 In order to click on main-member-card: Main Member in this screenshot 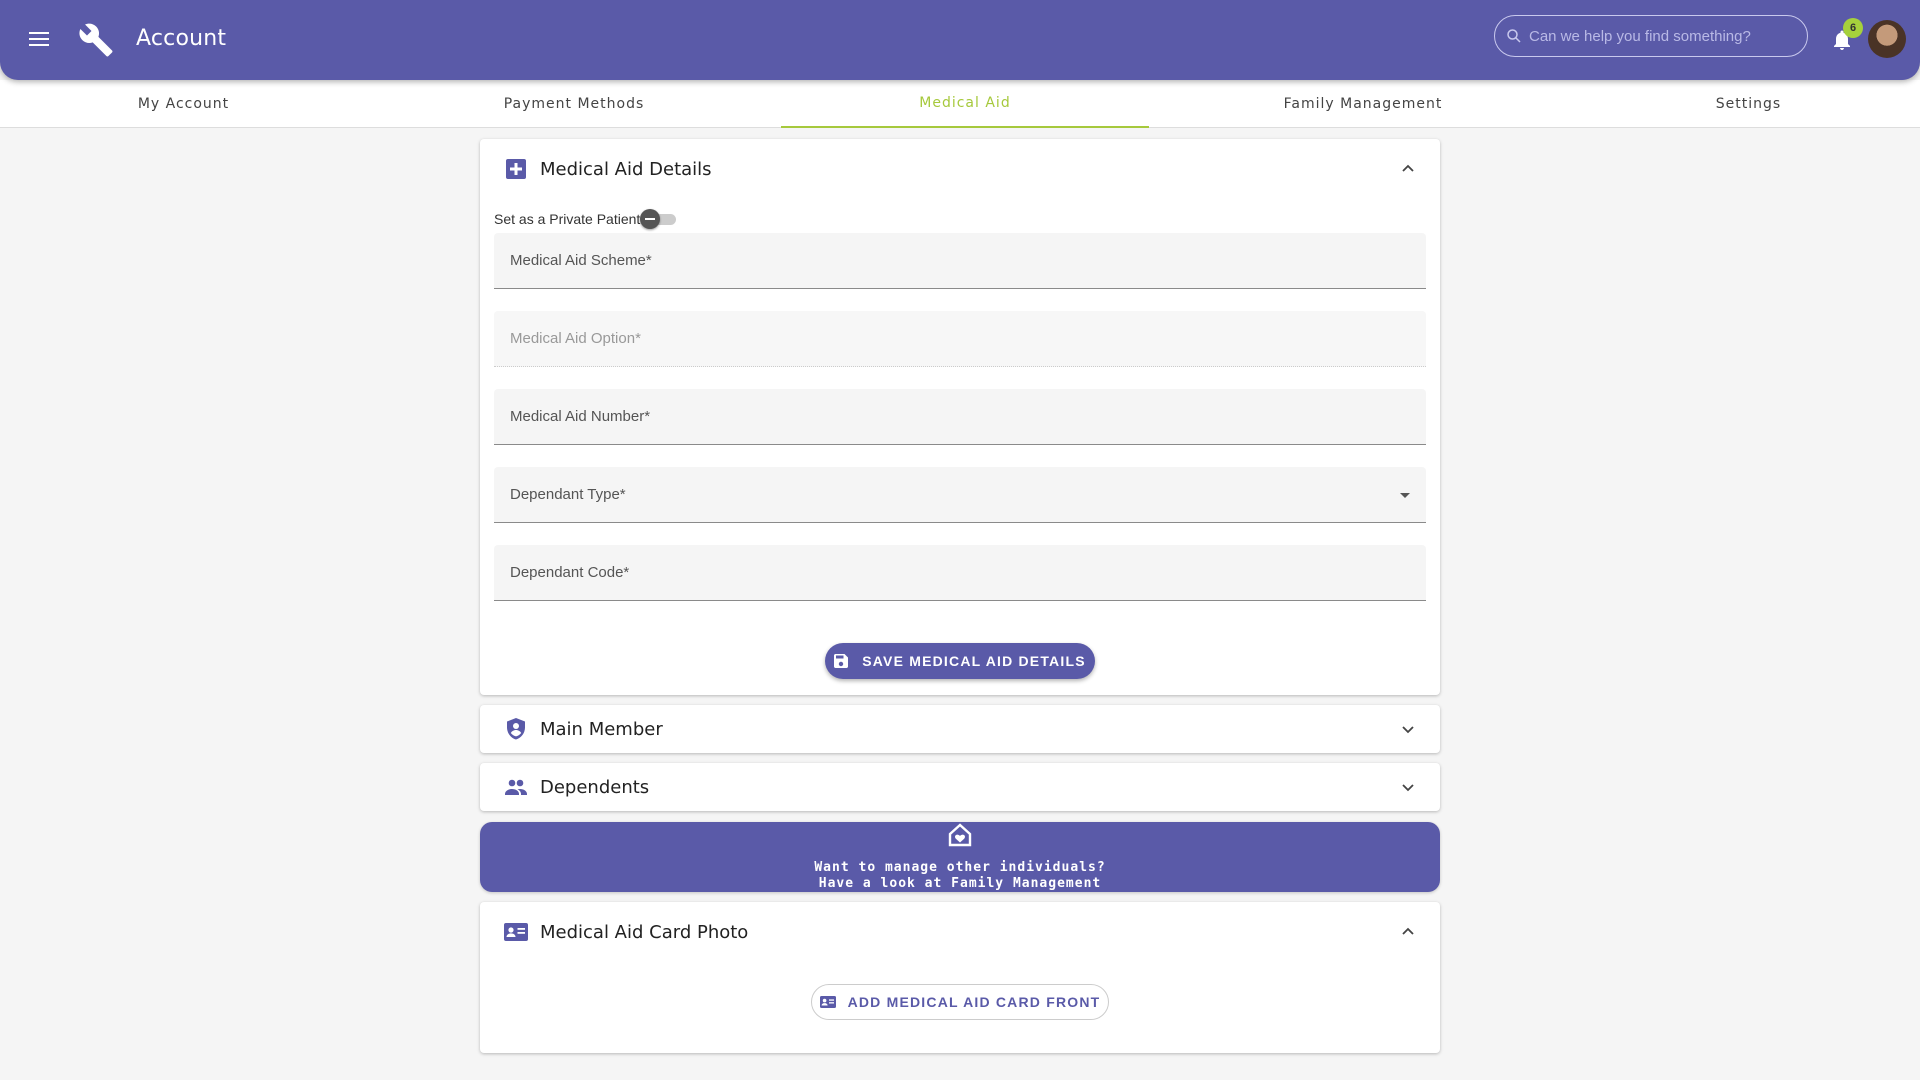, I will do `click(960, 729)`.